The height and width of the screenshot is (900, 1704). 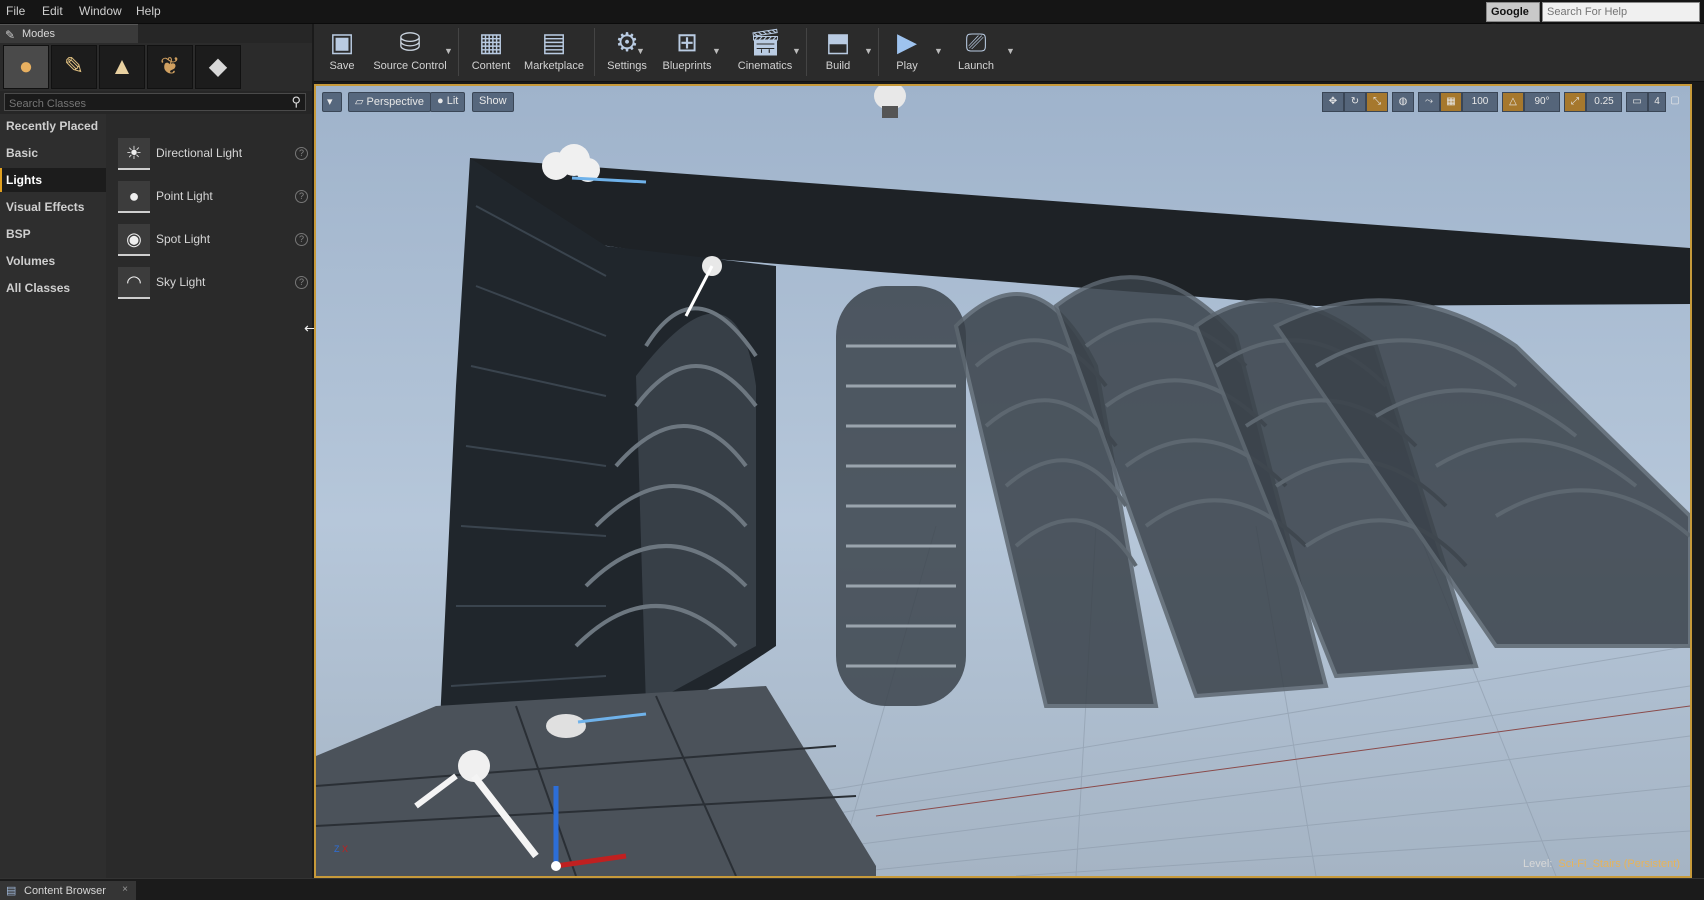 I want to click on menu-edit: Edit, so click(x=52, y=11).